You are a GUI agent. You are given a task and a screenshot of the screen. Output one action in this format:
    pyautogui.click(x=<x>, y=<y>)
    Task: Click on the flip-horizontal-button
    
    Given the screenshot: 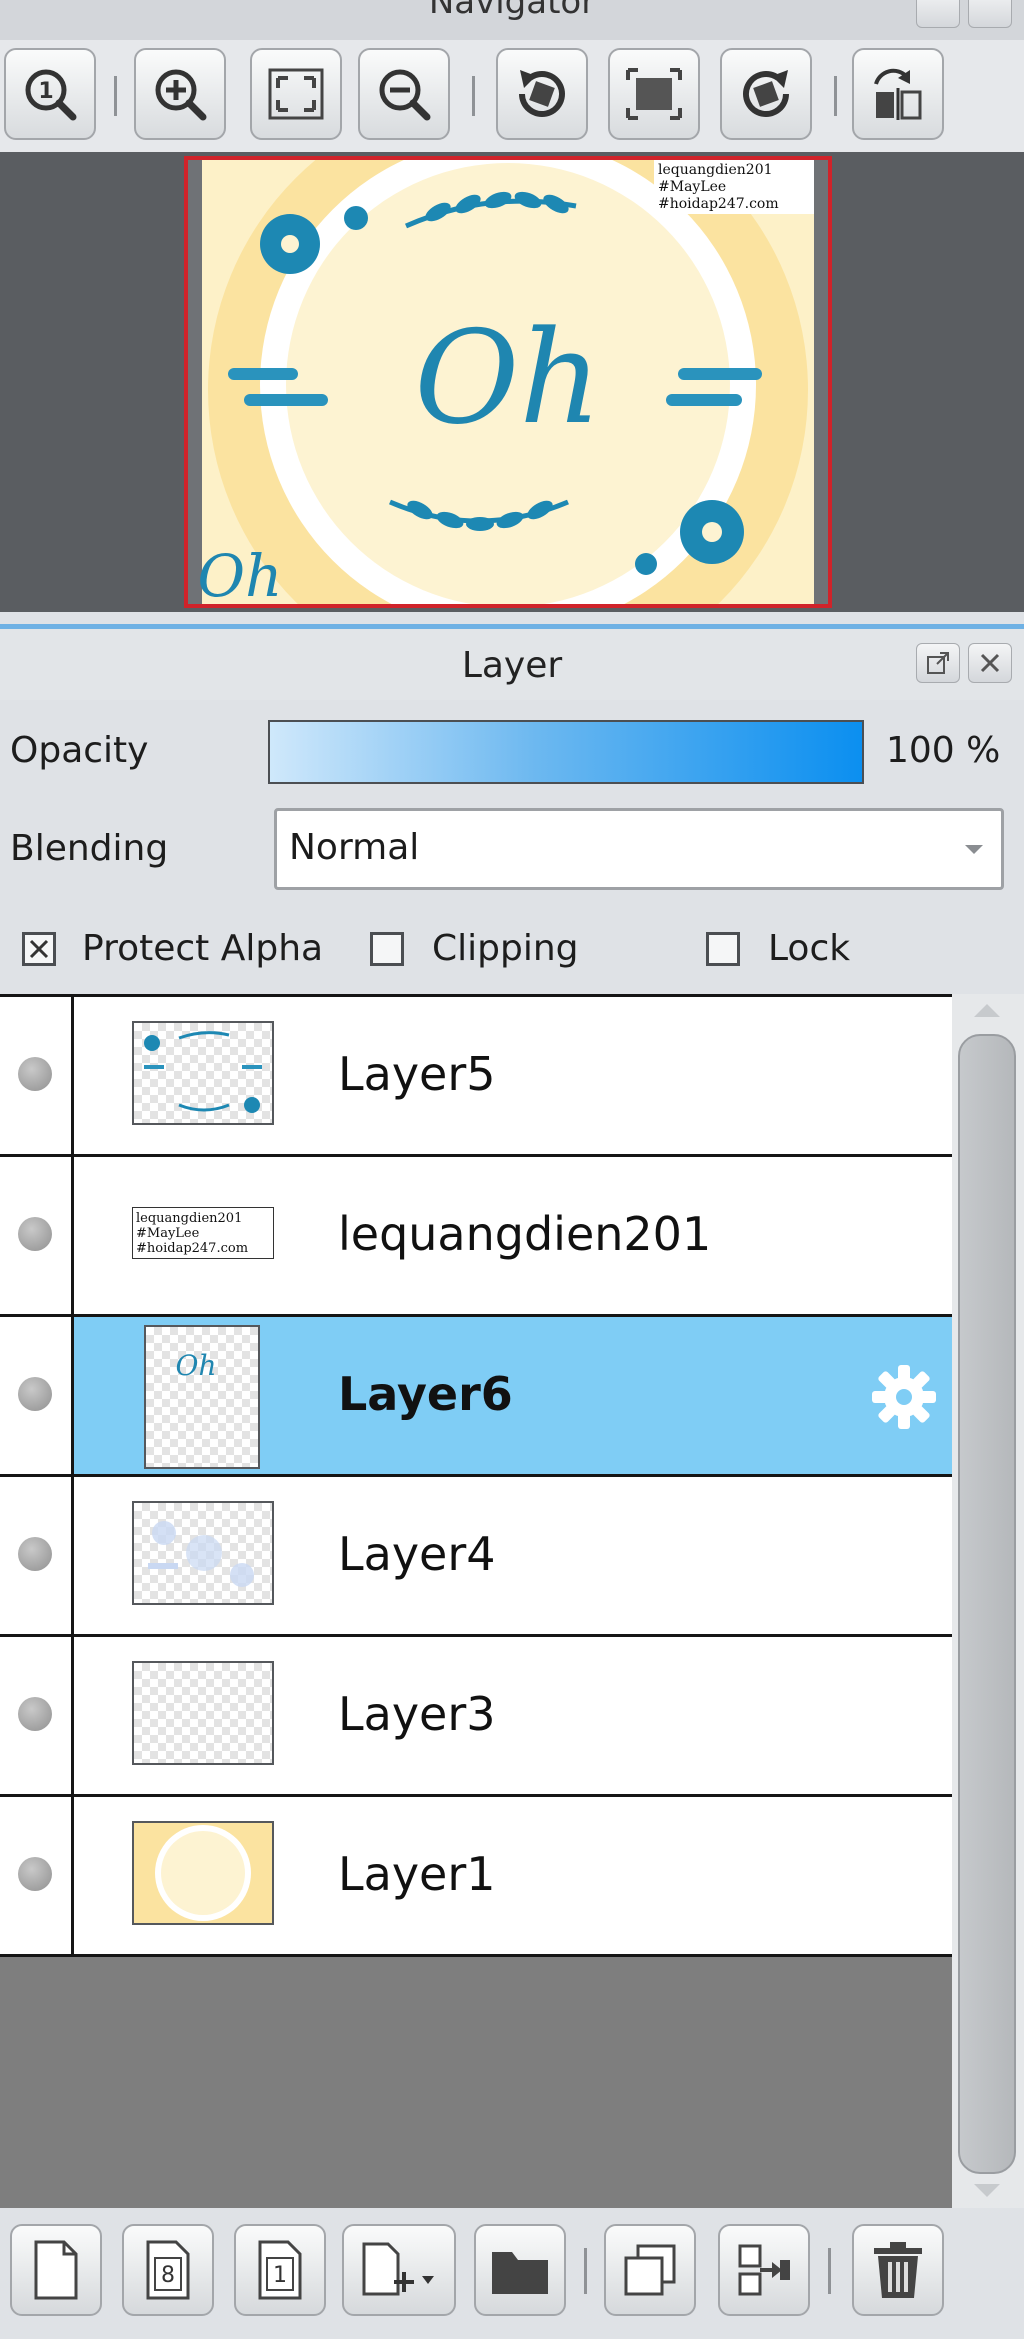 What is the action you would take?
    pyautogui.click(x=898, y=94)
    